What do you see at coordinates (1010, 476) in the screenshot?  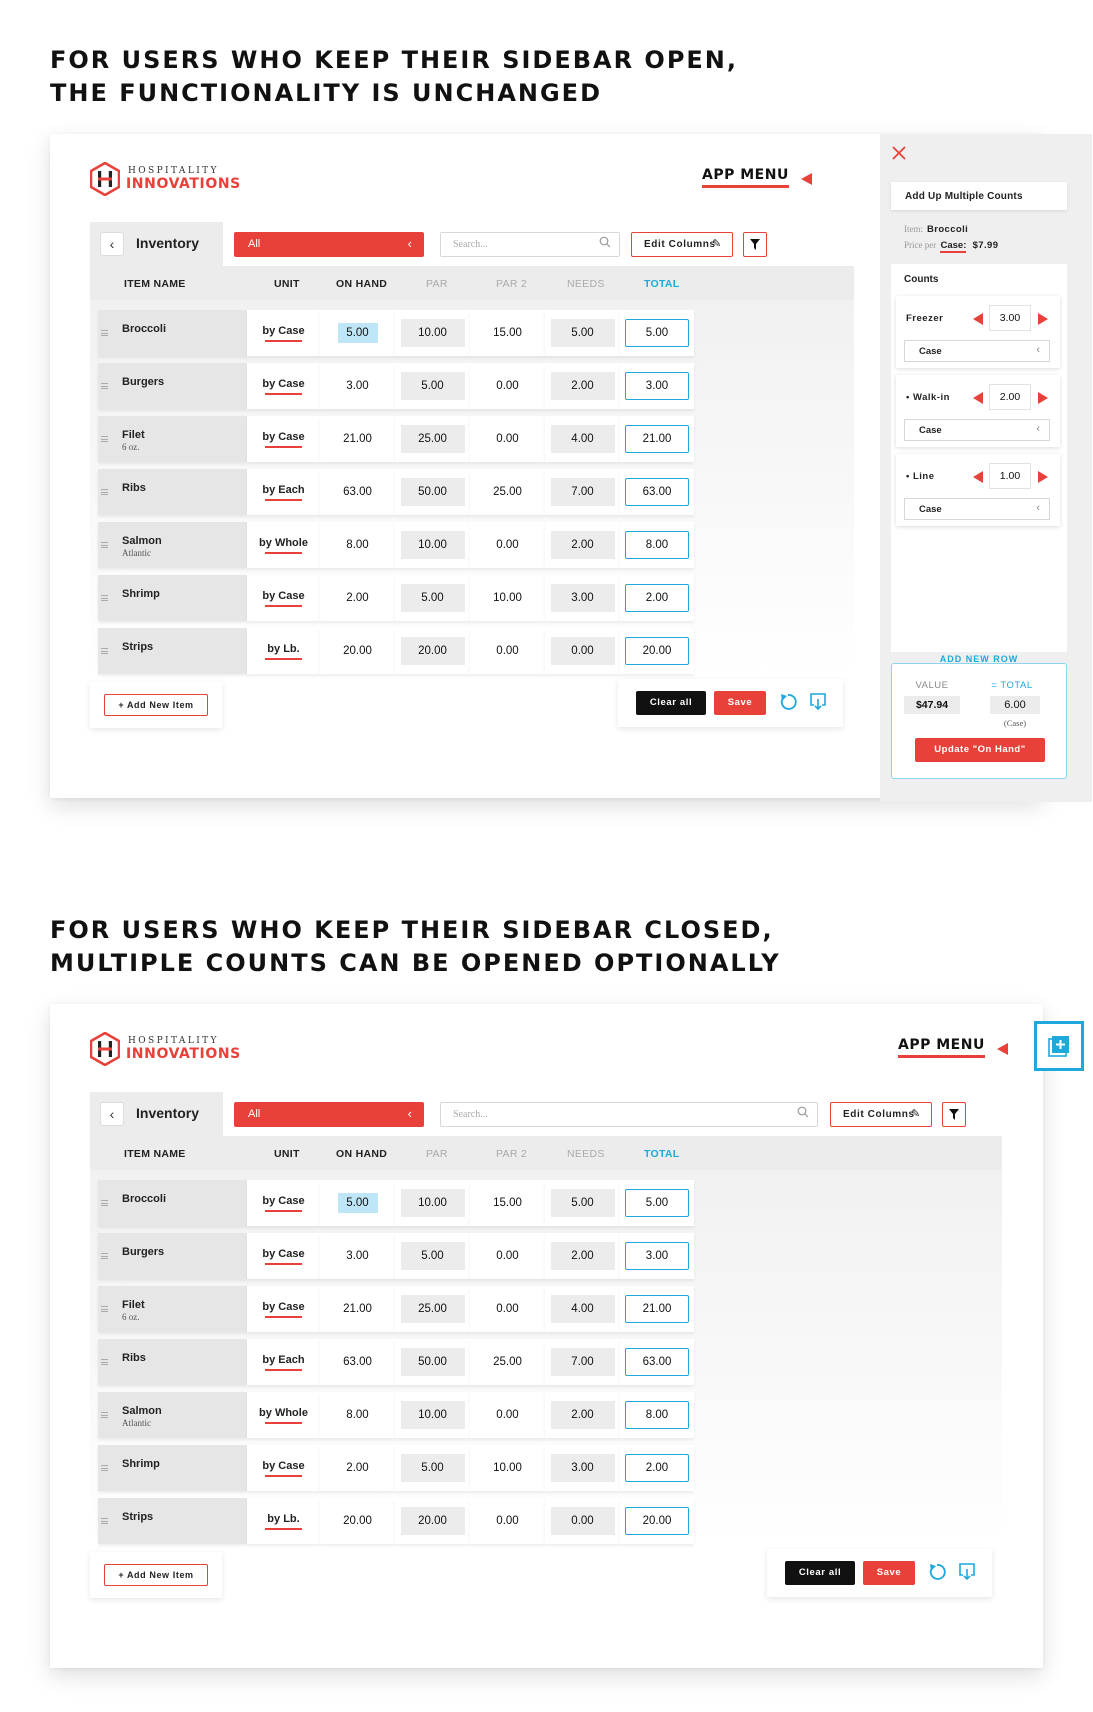 I see `count-input: 1.00` at bounding box center [1010, 476].